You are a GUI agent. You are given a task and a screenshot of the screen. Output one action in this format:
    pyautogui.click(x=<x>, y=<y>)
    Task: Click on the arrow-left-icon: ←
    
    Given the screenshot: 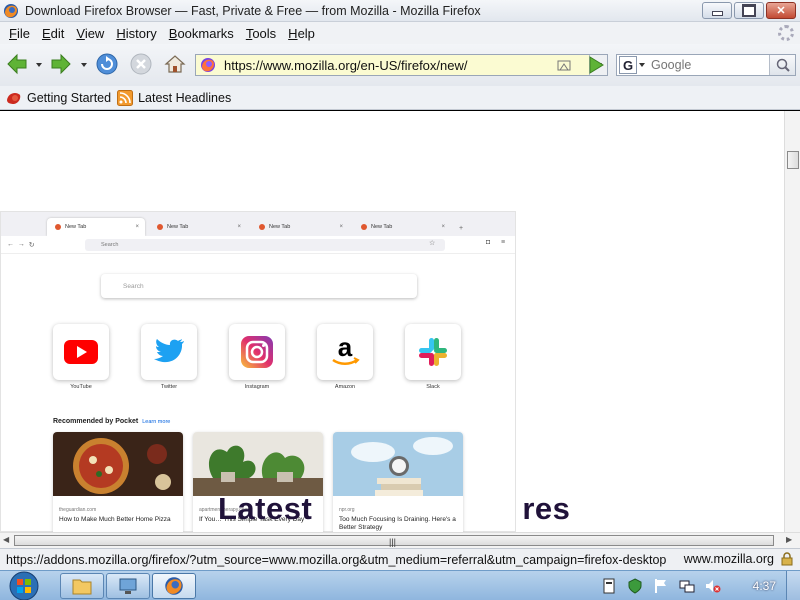 What is the action you would take?
    pyautogui.click(x=10, y=244)
    